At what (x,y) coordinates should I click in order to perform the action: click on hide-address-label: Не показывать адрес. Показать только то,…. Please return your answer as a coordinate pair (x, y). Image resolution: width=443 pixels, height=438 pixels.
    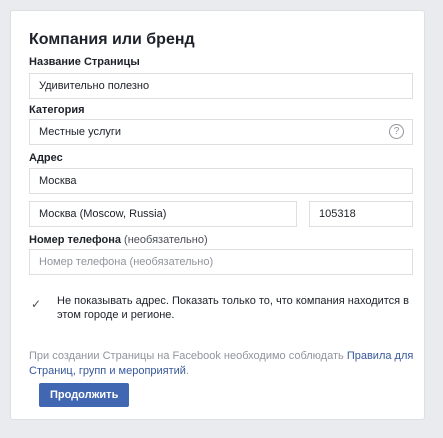
    Looking at the image, I should click on (233, 308).